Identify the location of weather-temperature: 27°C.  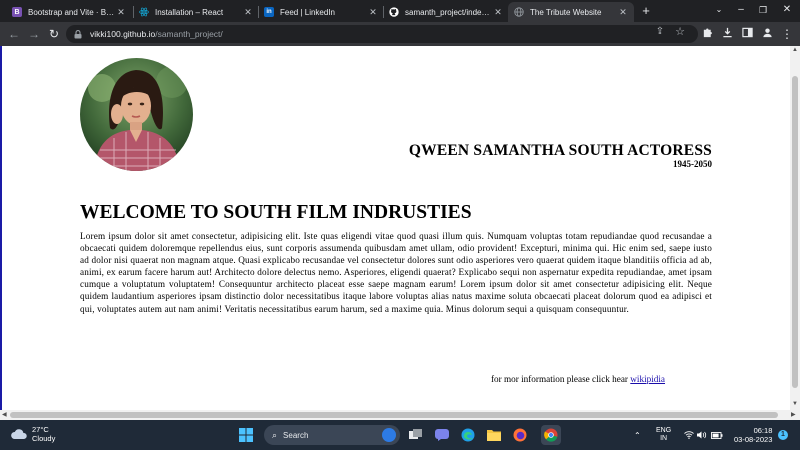
(40, 429).